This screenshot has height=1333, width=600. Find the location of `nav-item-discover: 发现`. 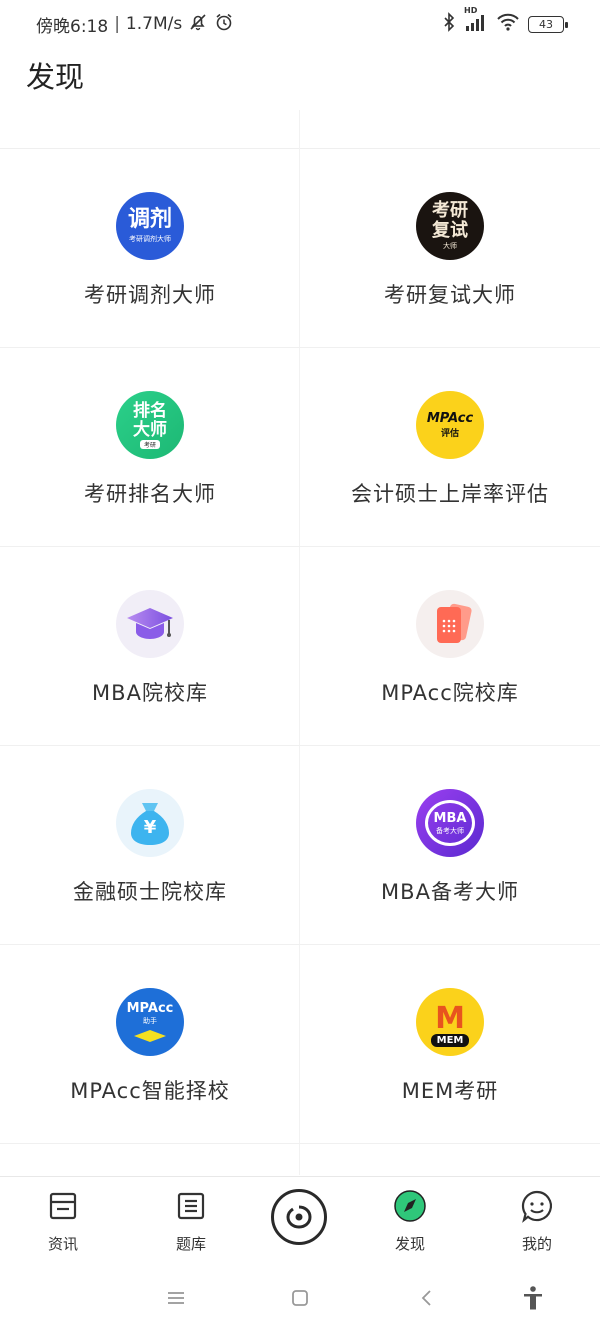

nav-item-discover: 发现 is located at coordinates (410, 1219).